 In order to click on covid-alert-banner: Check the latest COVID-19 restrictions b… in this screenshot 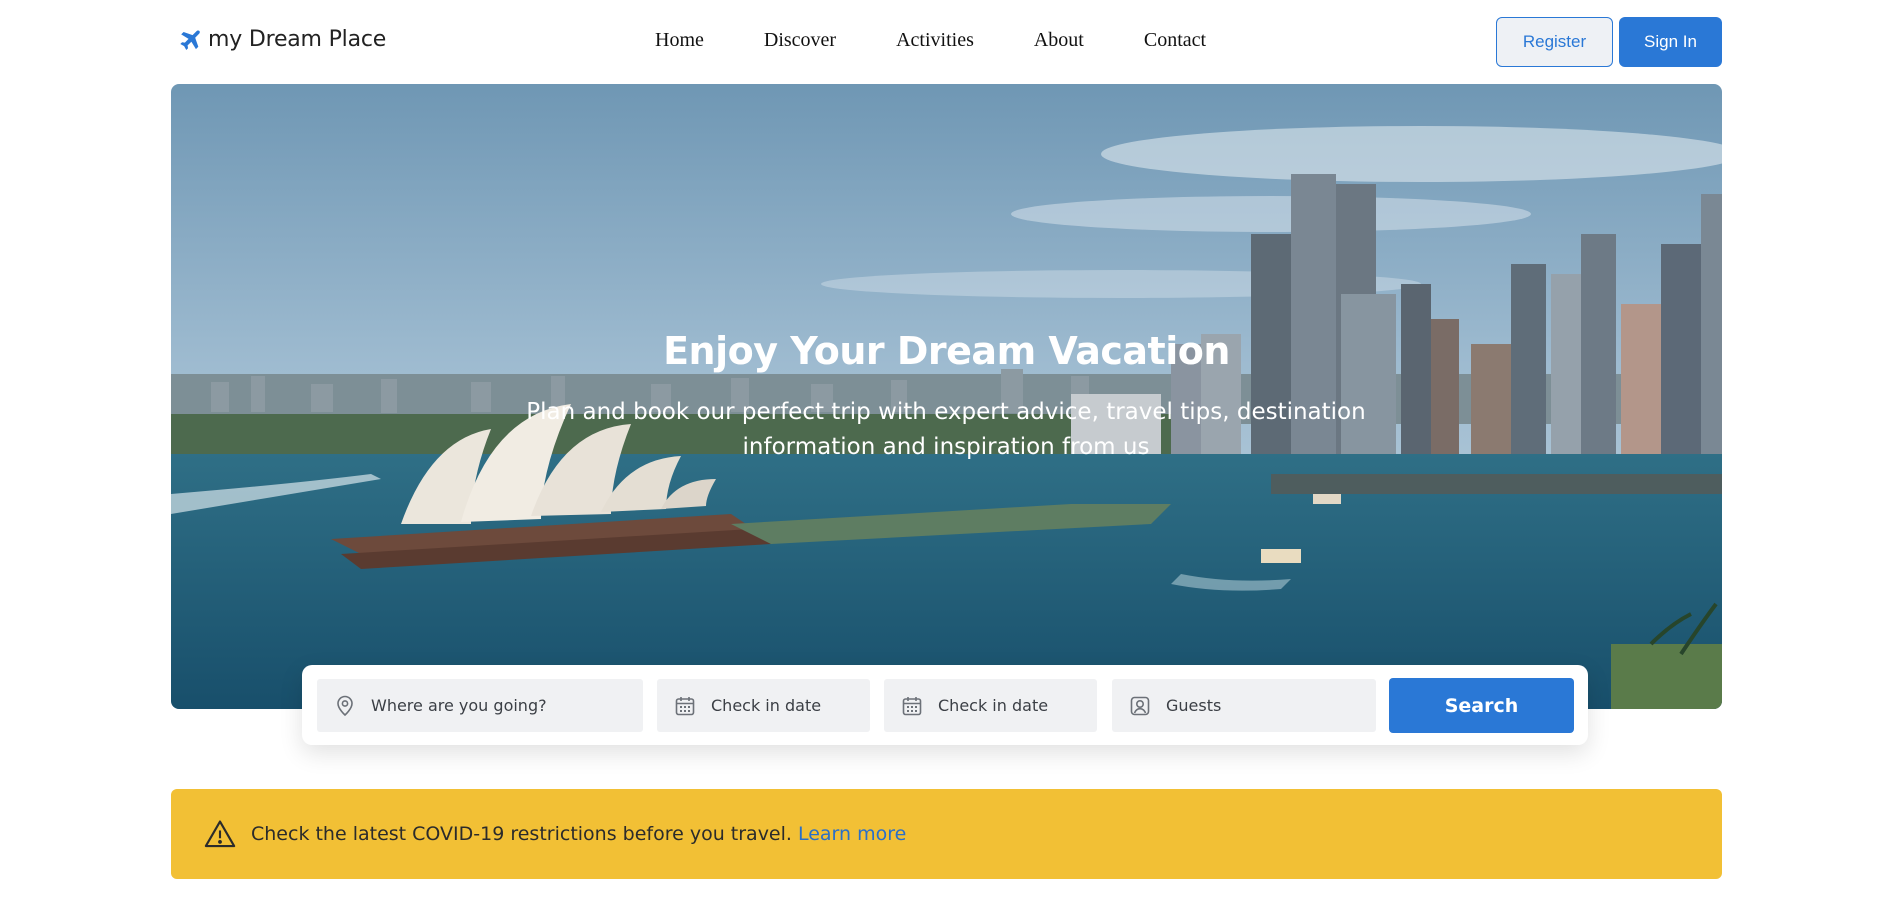, I will do `click(946, 834)`.